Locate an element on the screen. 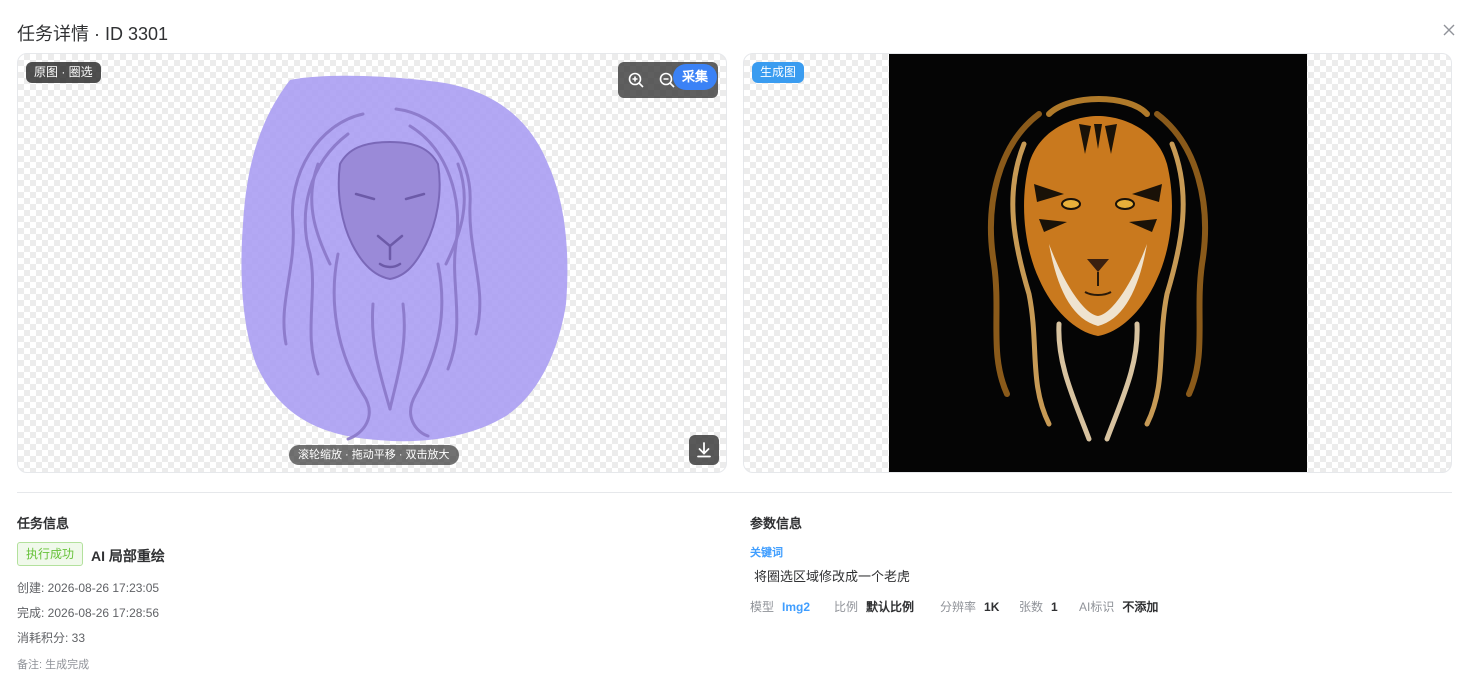  param-label: 模型 is located at coordinates (762, 607).